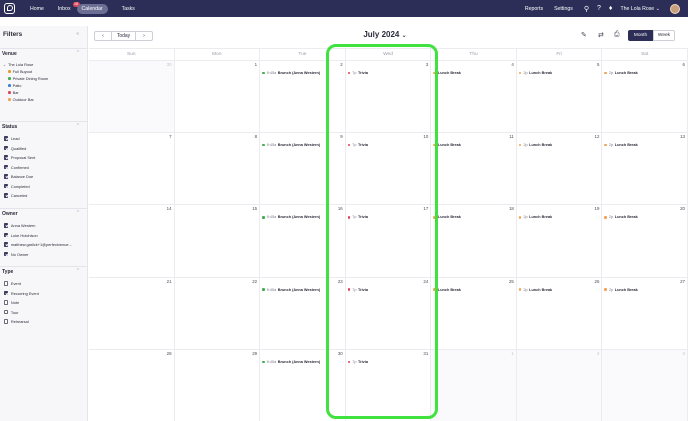 This screenshot has width=688, height=421. I want to click on today-button: Today, so click(123, 36).